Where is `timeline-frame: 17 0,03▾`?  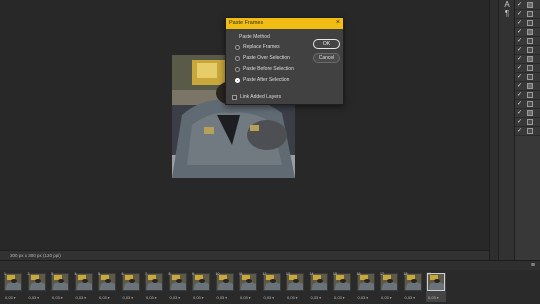 timeline-frame: 17 0,03▾ is located at coordinates (389, 287).